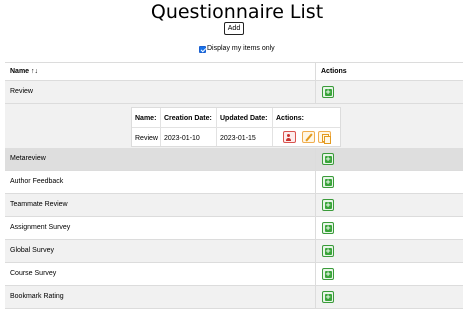  What do you see at coordinates (28, 158) in the screenshot?
I see `row-name: Metareview` at bounding box center [28, 158].